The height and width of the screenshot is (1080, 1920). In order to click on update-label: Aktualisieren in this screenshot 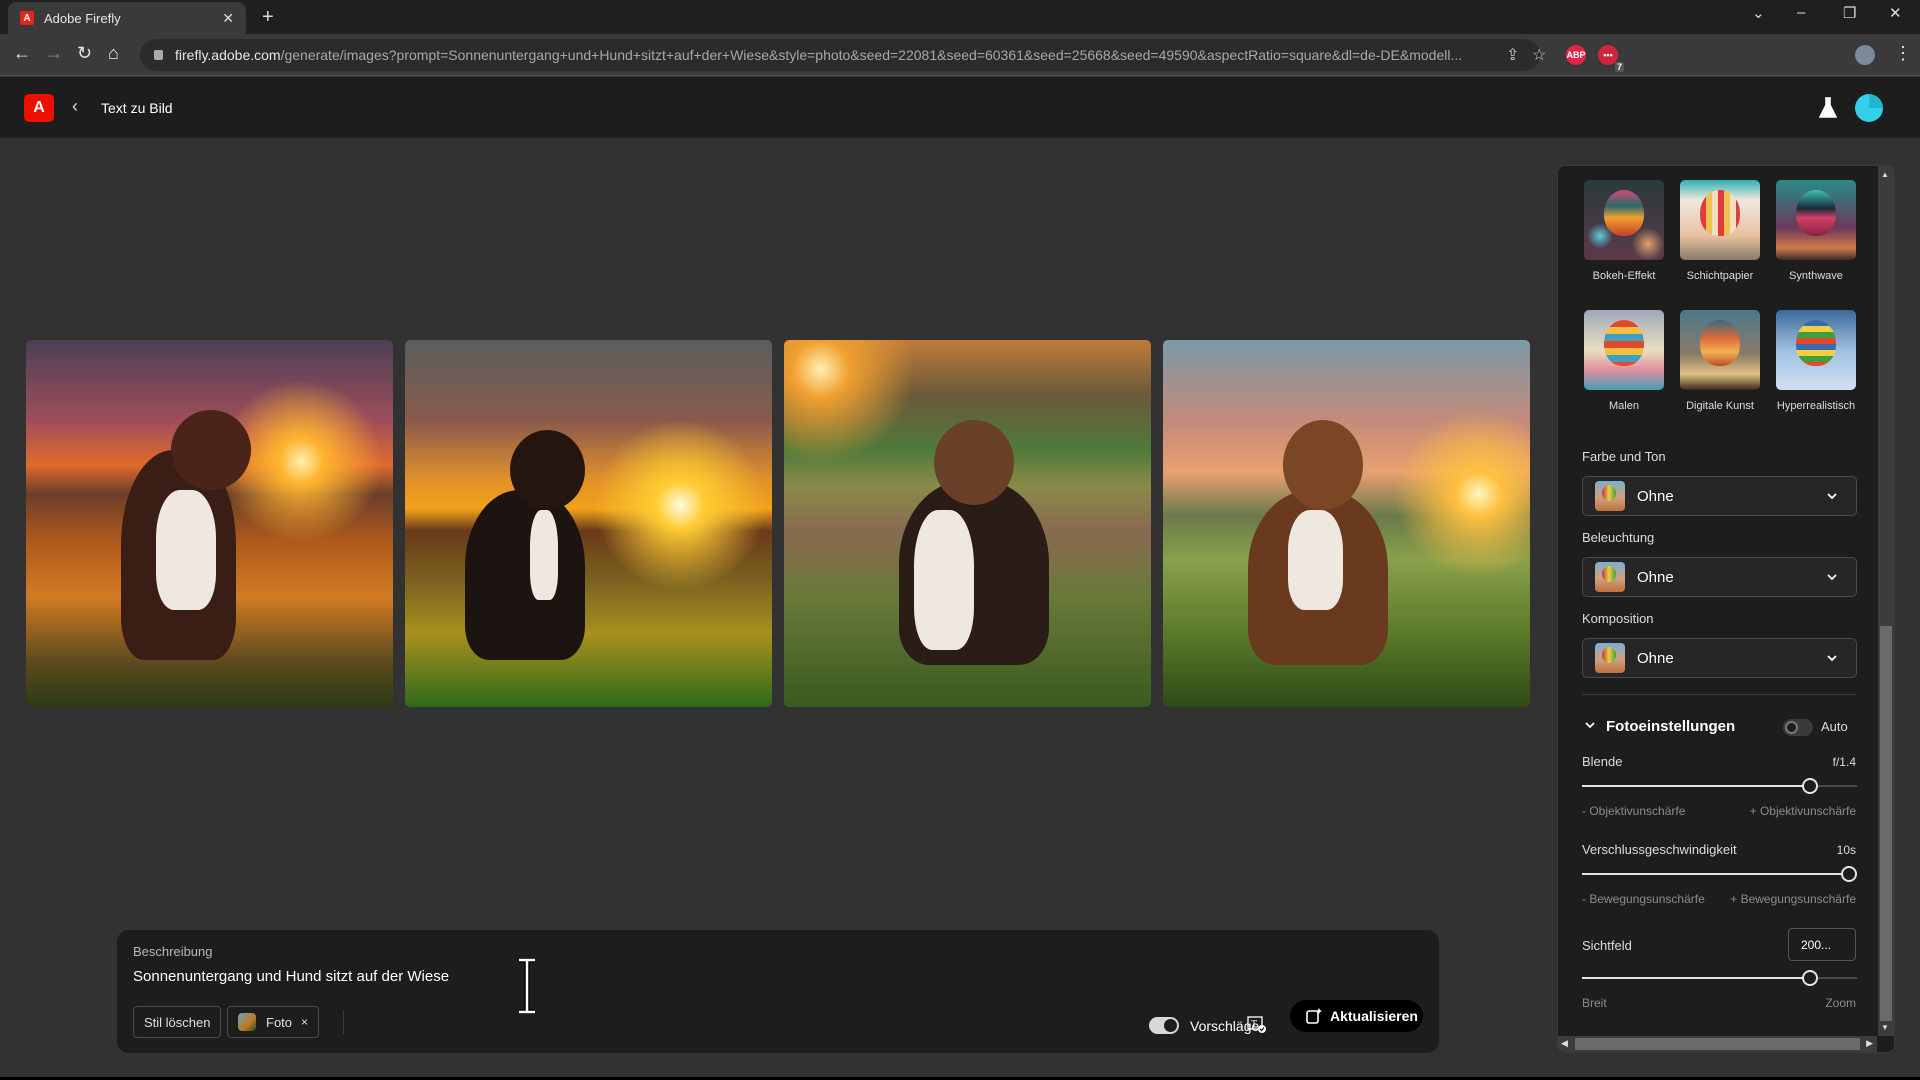, I will do `click(1374, 1016)`.